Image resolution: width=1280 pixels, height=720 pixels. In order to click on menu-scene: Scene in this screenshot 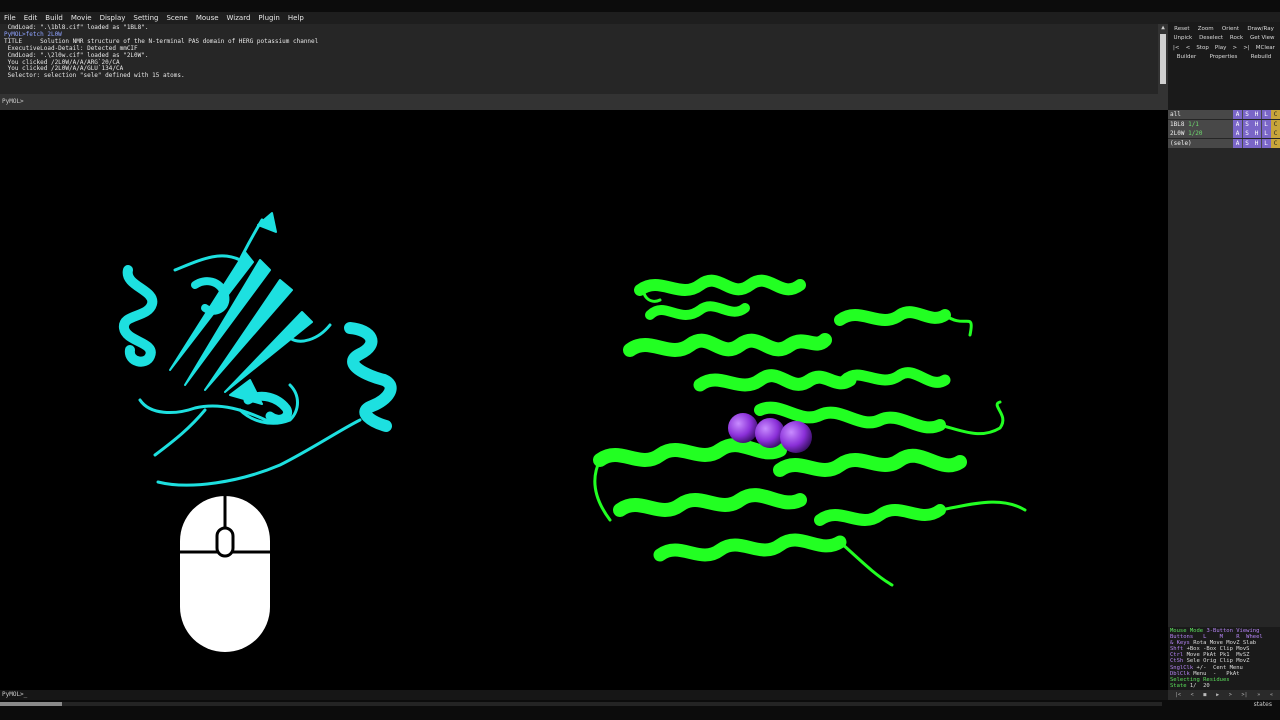, I will do `click(176, 18)`.